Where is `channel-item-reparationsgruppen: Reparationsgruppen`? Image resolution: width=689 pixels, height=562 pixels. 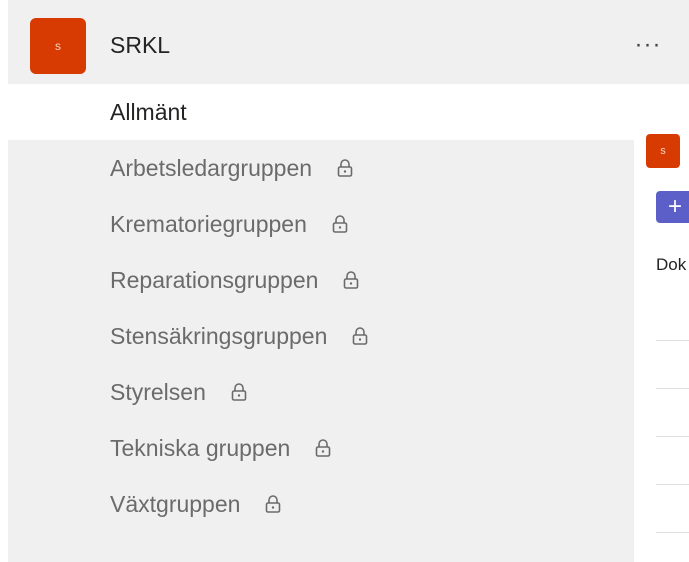
channel-item-reparationsgruppen: Reparationsgruppen is located at coordinates (321, 280).